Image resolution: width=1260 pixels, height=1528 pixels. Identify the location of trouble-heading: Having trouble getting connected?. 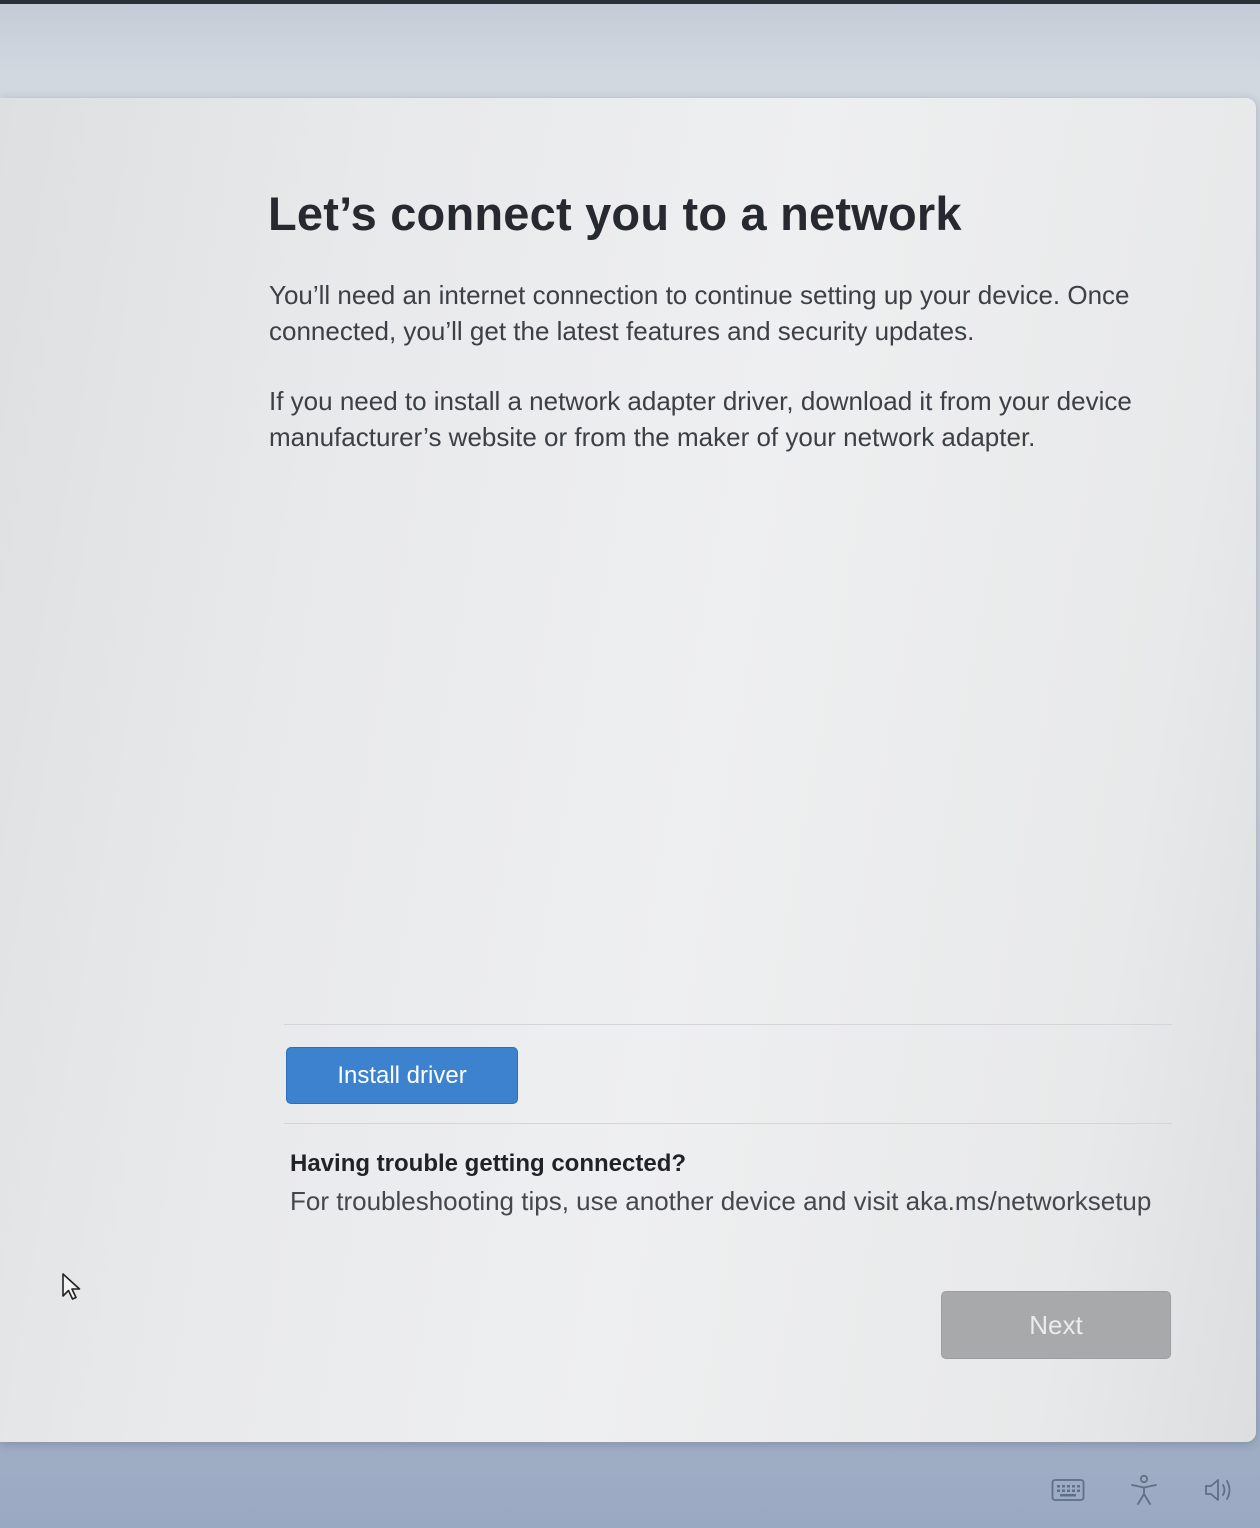
(488, 1163).